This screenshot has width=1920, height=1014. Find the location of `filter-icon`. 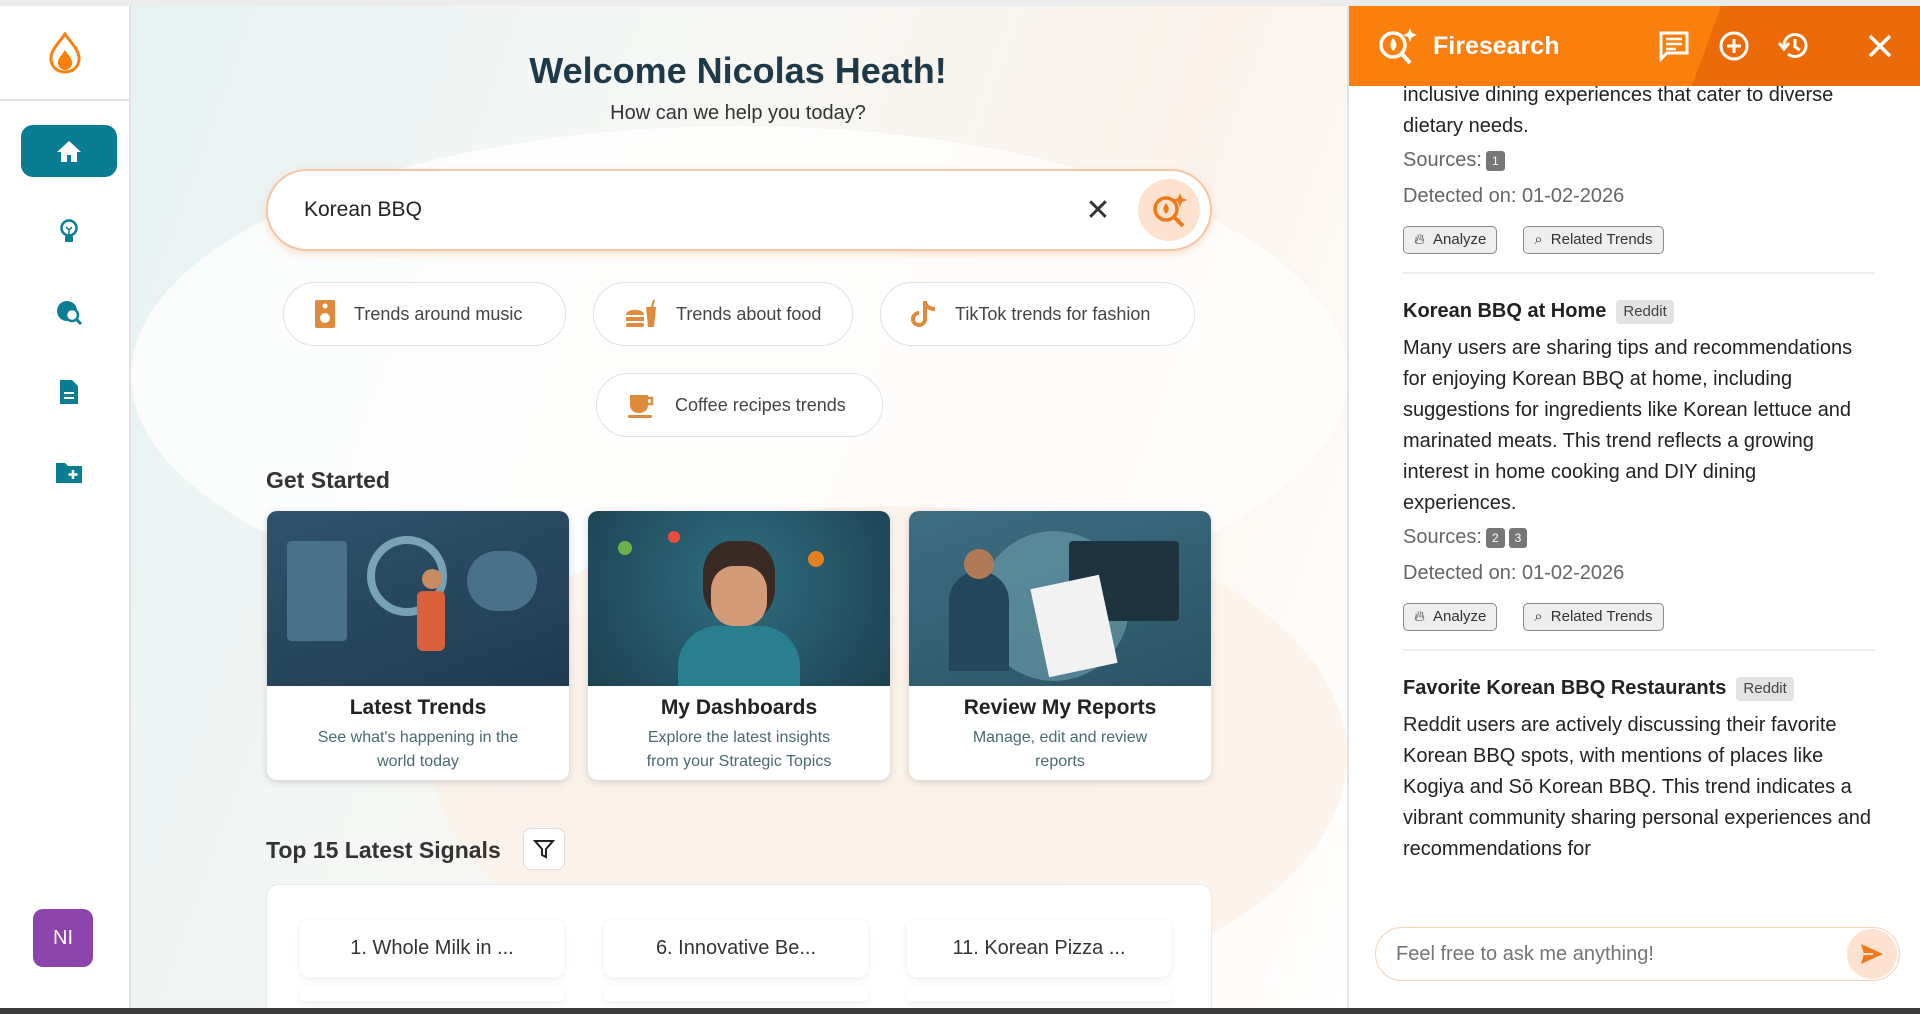

filter-icon is located at coordinates (544, 849).